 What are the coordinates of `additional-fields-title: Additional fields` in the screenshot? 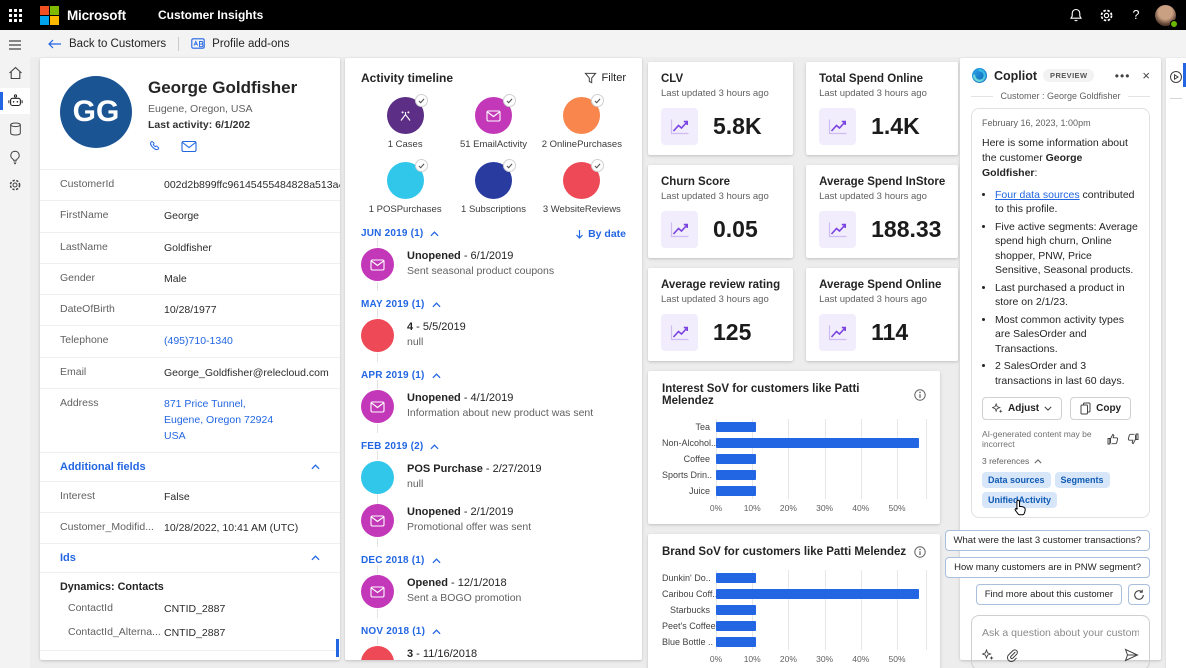 It's located at (103, 466).